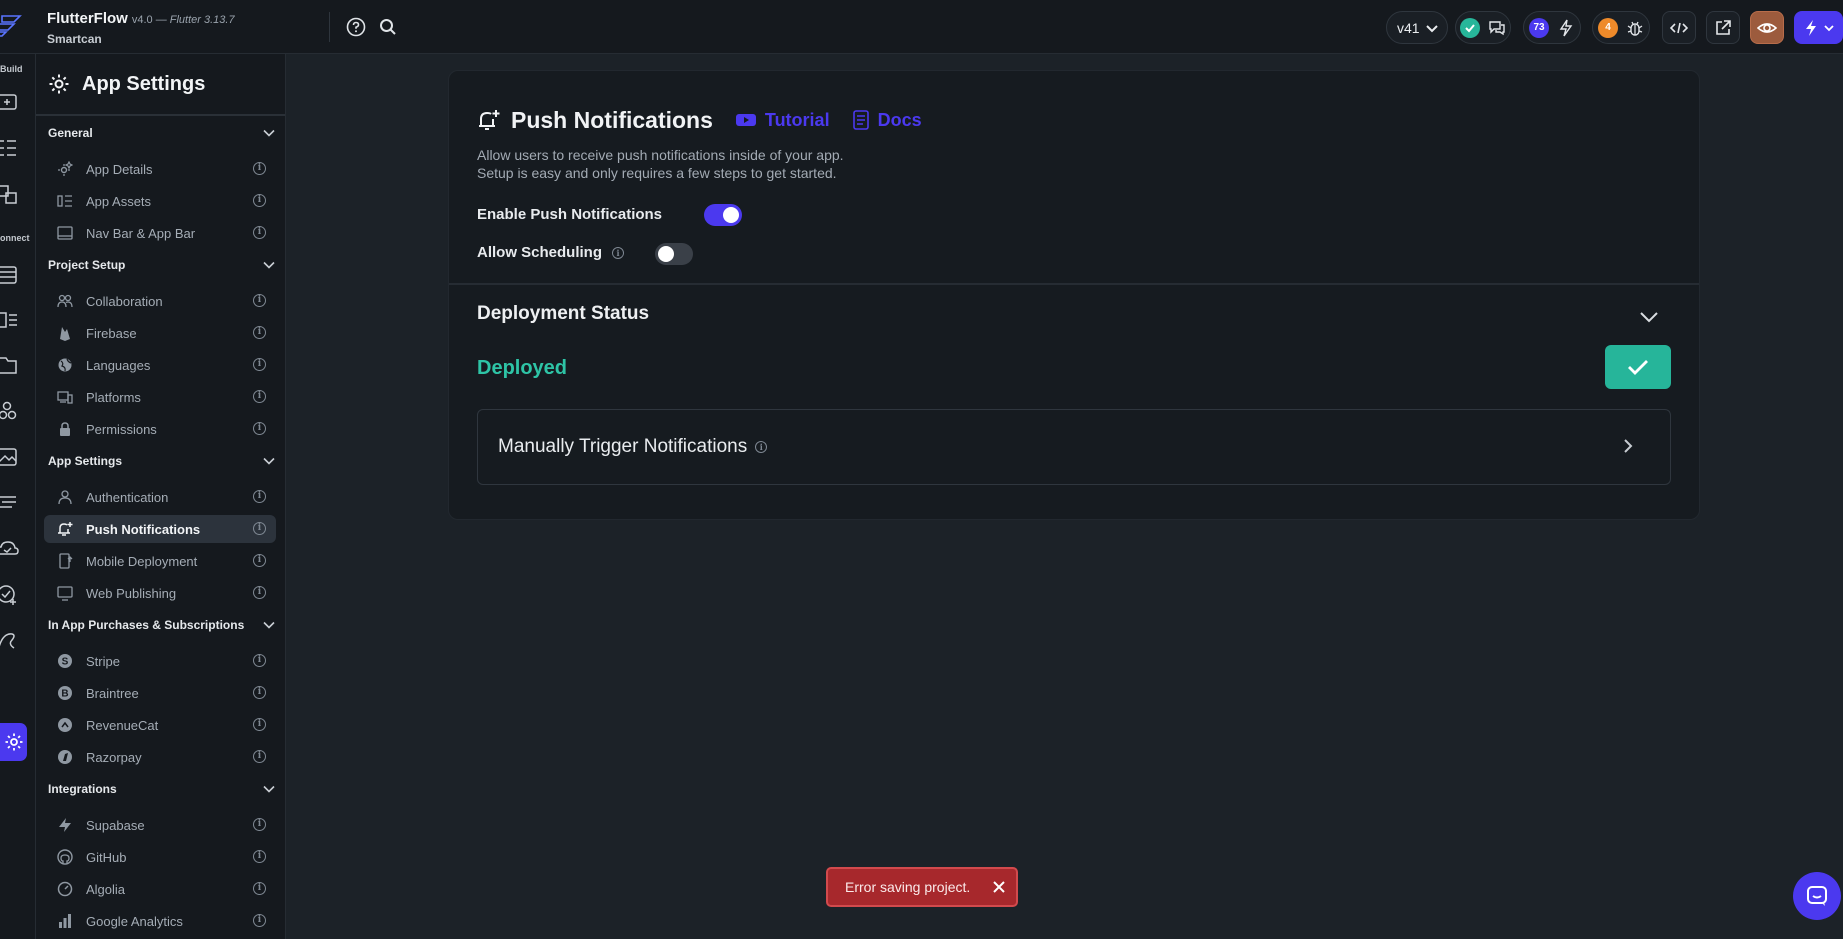 This screenshot has width=1843, height=939. I want to click on youtube-icon, so click(745, 120).